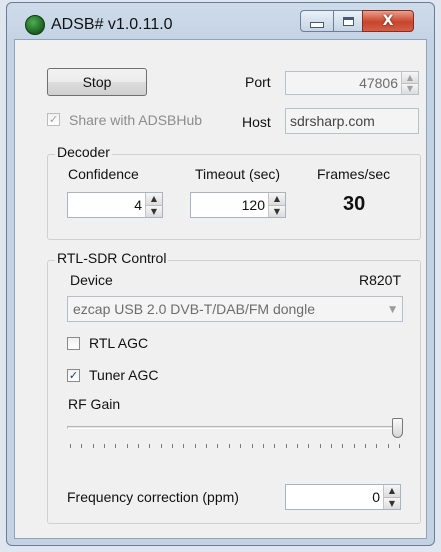 This screenshot has height=552, width=441. I want to click on timeout-value: 120, so click(253, 205).